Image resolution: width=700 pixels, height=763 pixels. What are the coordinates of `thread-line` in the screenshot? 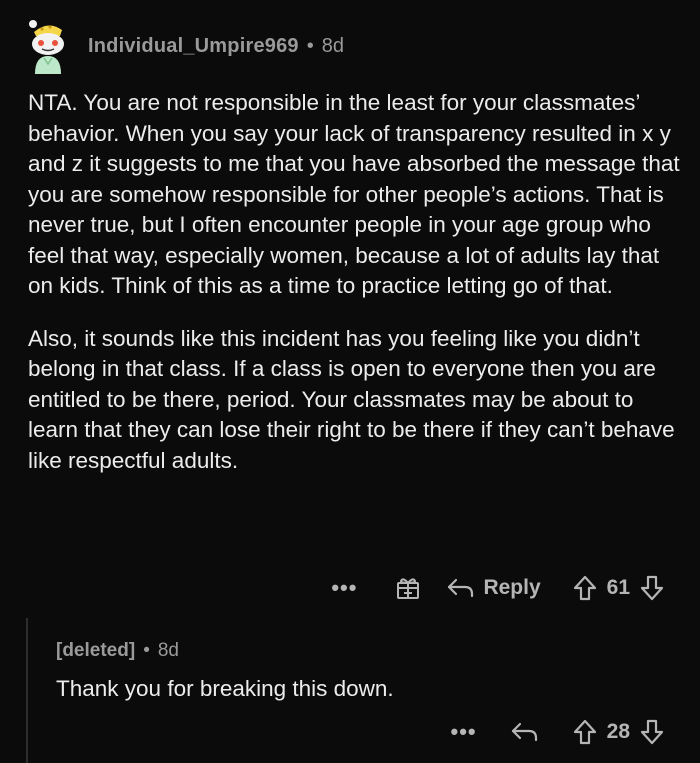 It's located at (27, 690).